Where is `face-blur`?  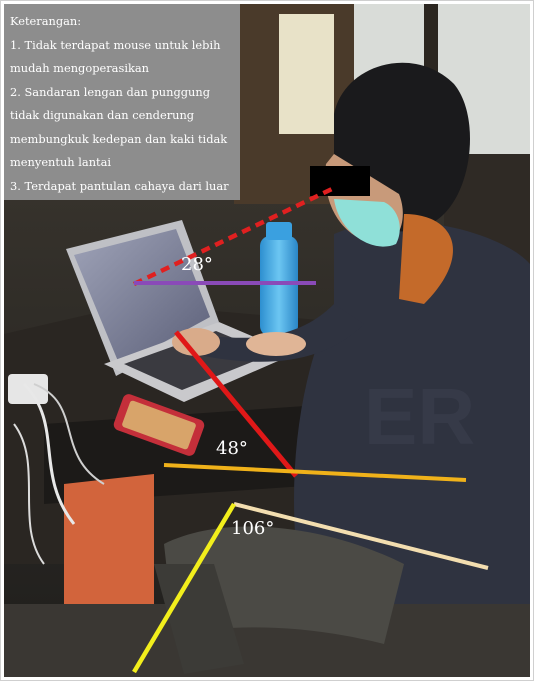 face-blur is located at coordinates (340, 181).